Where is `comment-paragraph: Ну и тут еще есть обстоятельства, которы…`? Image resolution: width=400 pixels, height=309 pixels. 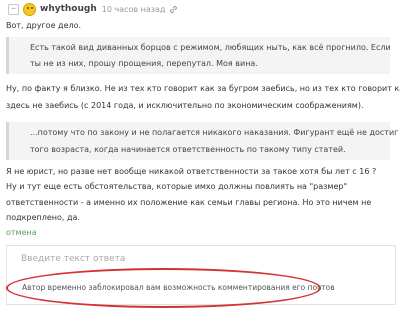 comment-paragraph: Ну и тут еще есть обстоятельства, которы… is located at coordinates (177, 186).